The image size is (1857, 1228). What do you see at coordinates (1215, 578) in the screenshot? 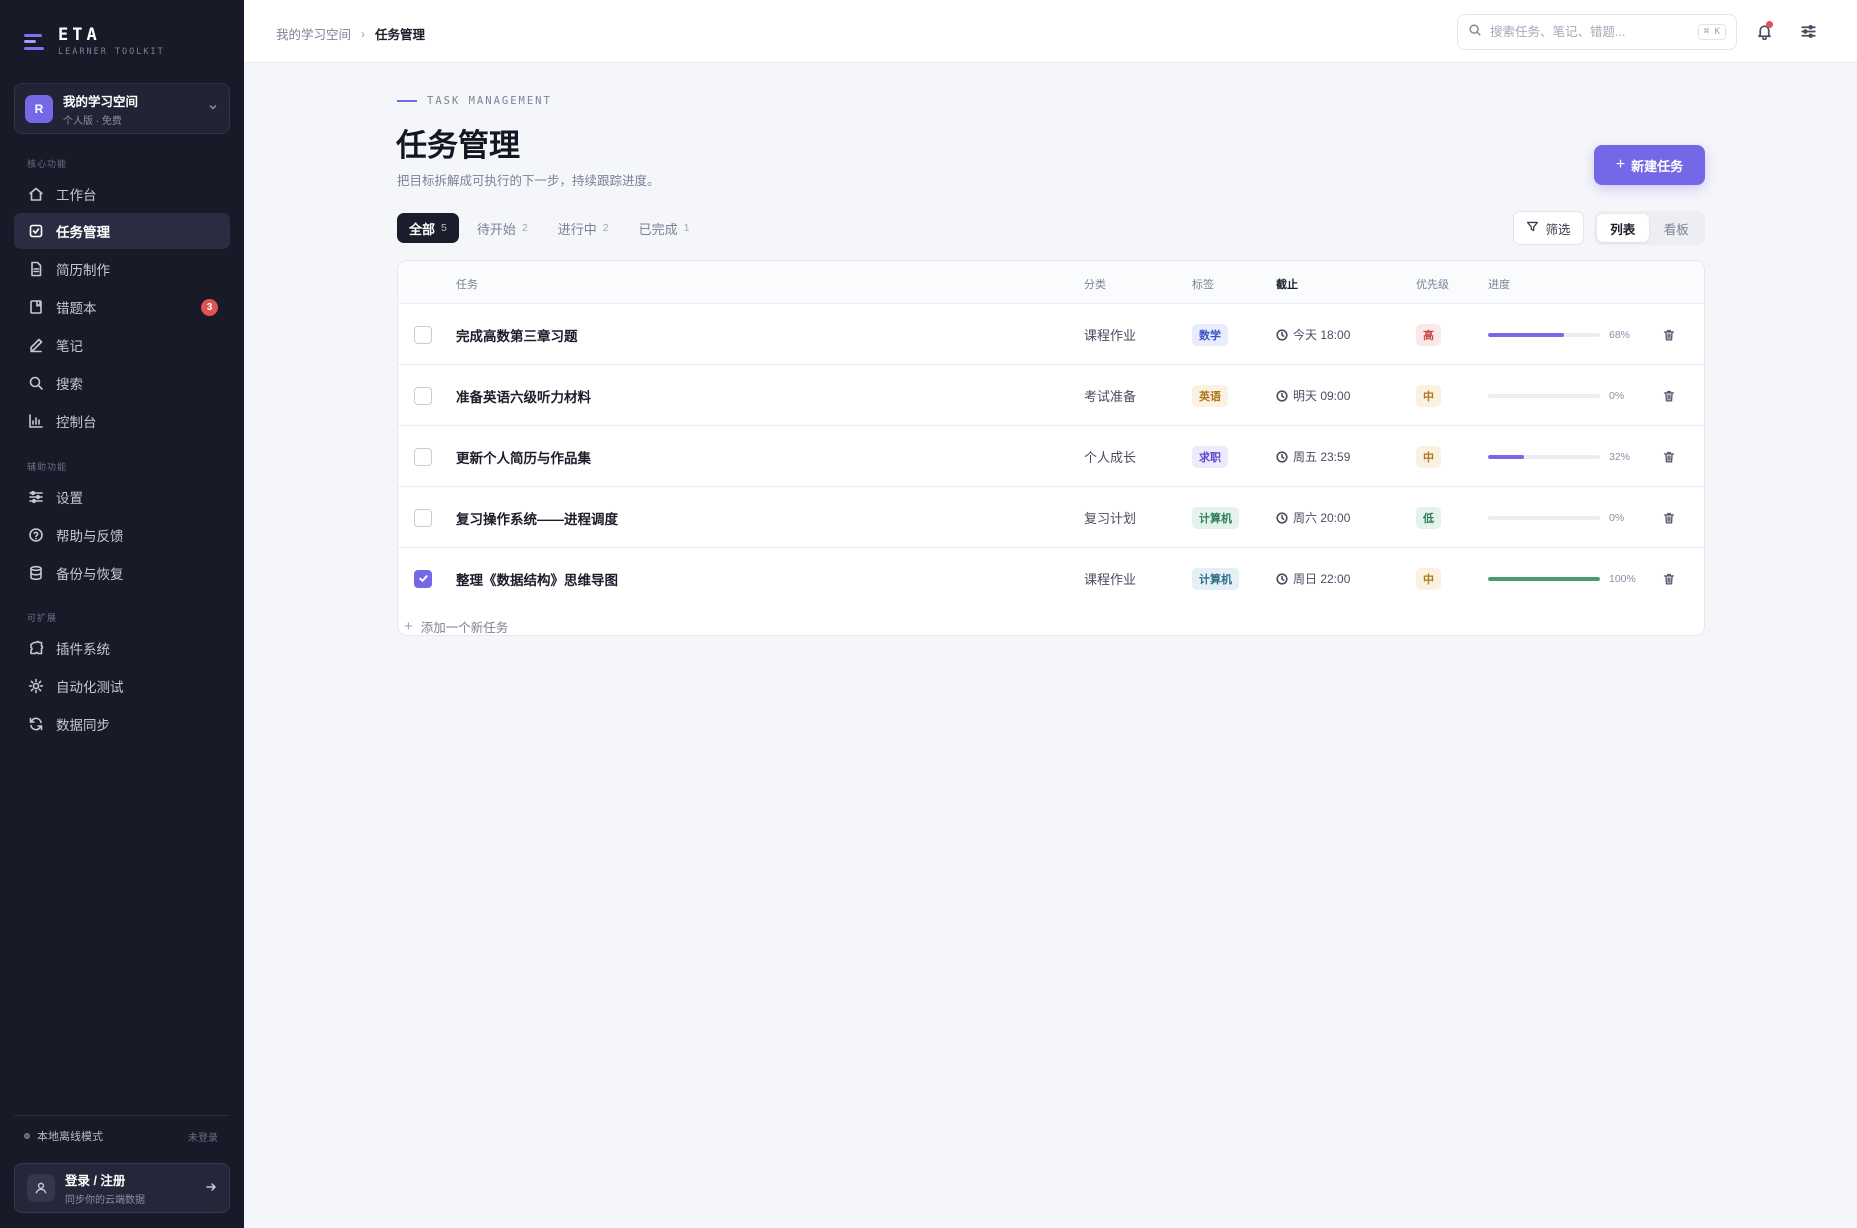
I see `task-tag: 计算机` at bounding box center [1215, 578].